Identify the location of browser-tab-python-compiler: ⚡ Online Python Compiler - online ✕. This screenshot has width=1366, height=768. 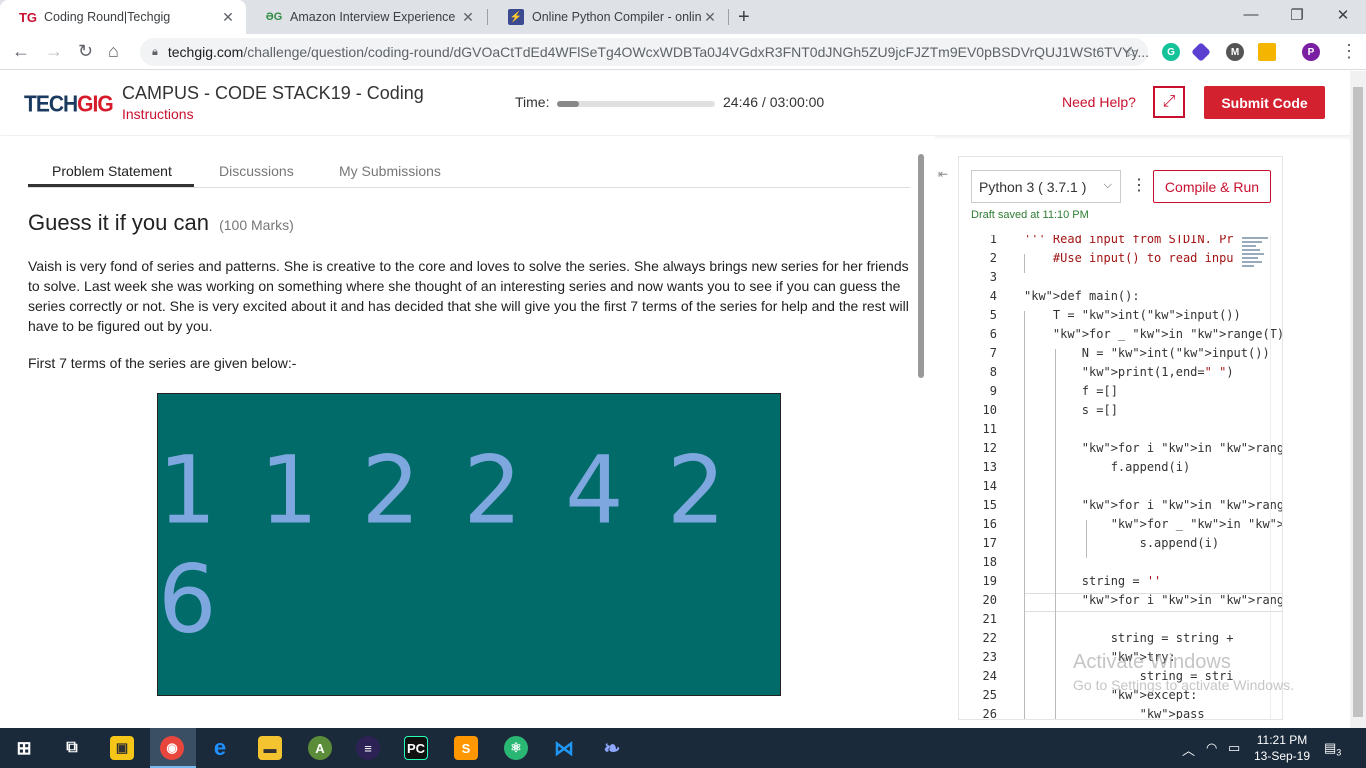
(608, 17).